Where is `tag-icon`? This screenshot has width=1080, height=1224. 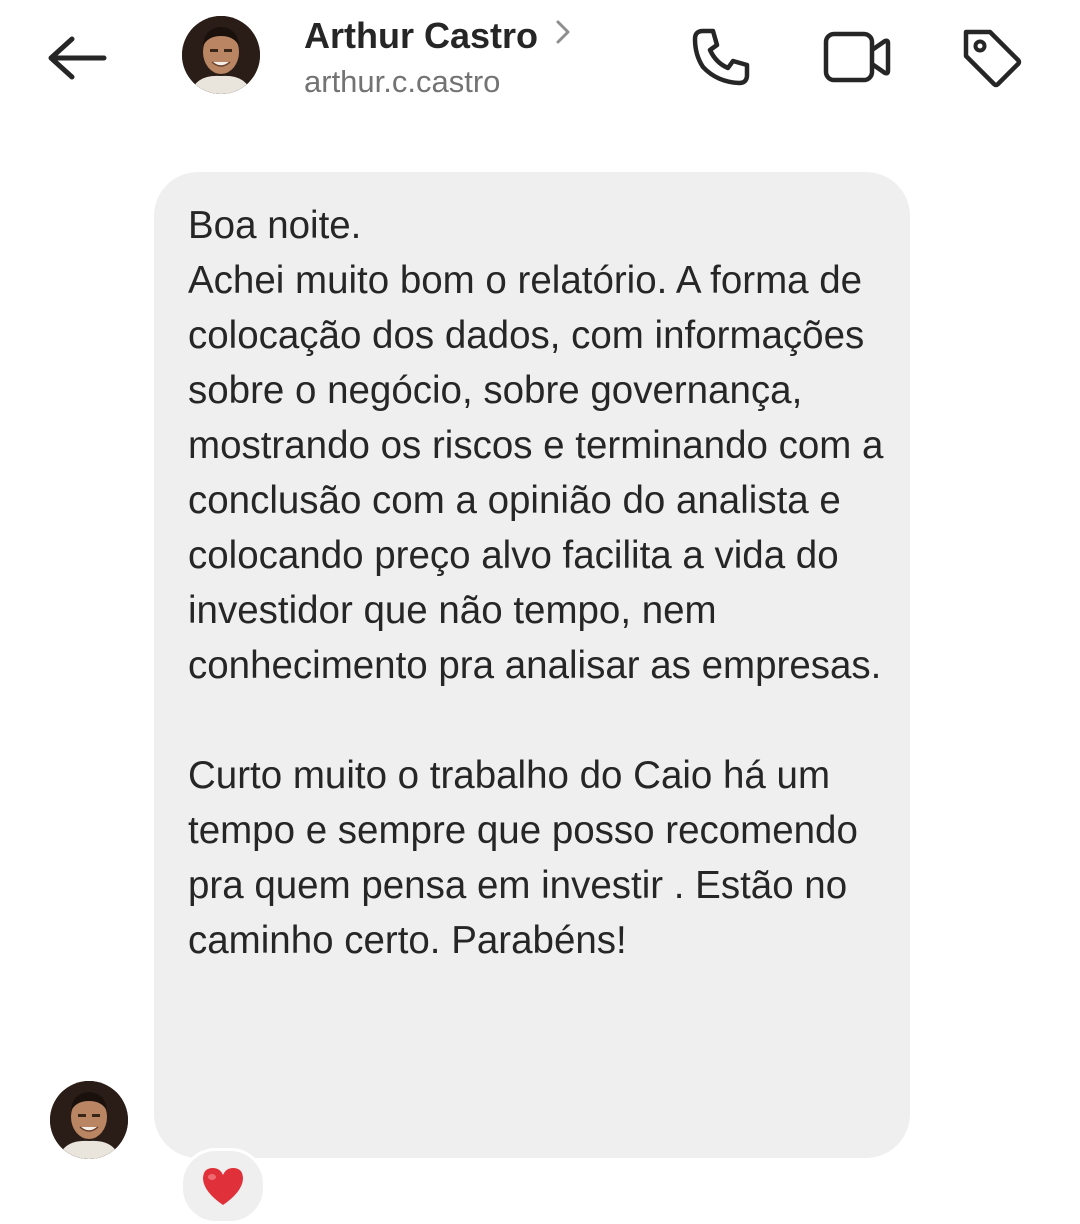 tag-icon is located at coordinates (992, 58).